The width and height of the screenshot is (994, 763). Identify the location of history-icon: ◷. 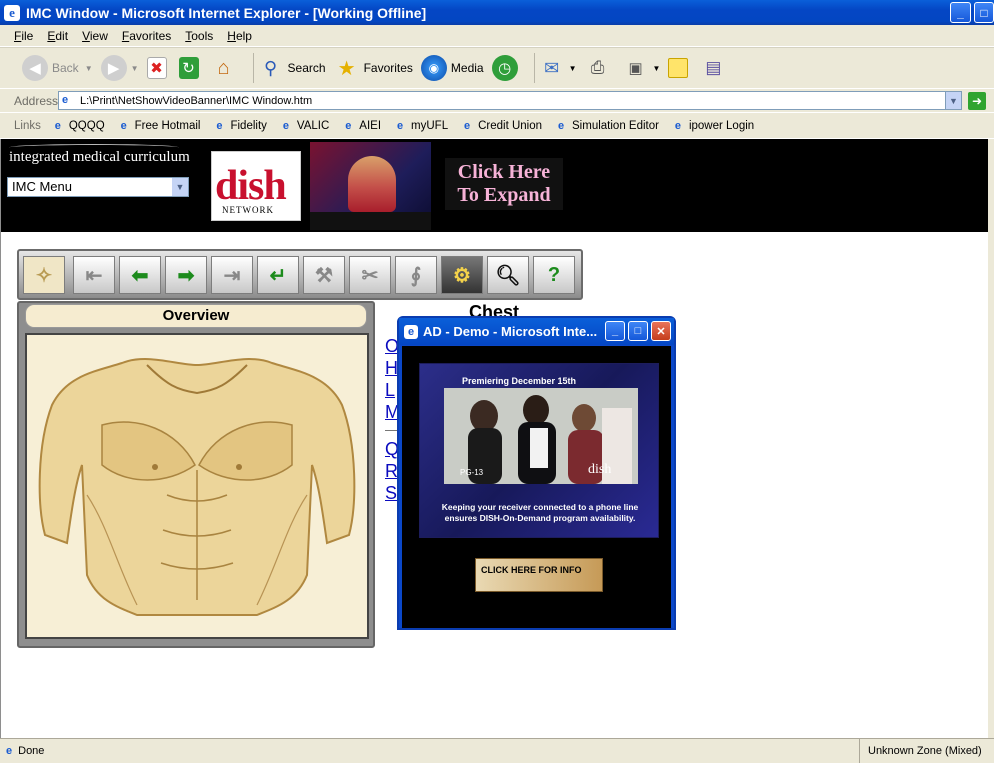
(504, 68).